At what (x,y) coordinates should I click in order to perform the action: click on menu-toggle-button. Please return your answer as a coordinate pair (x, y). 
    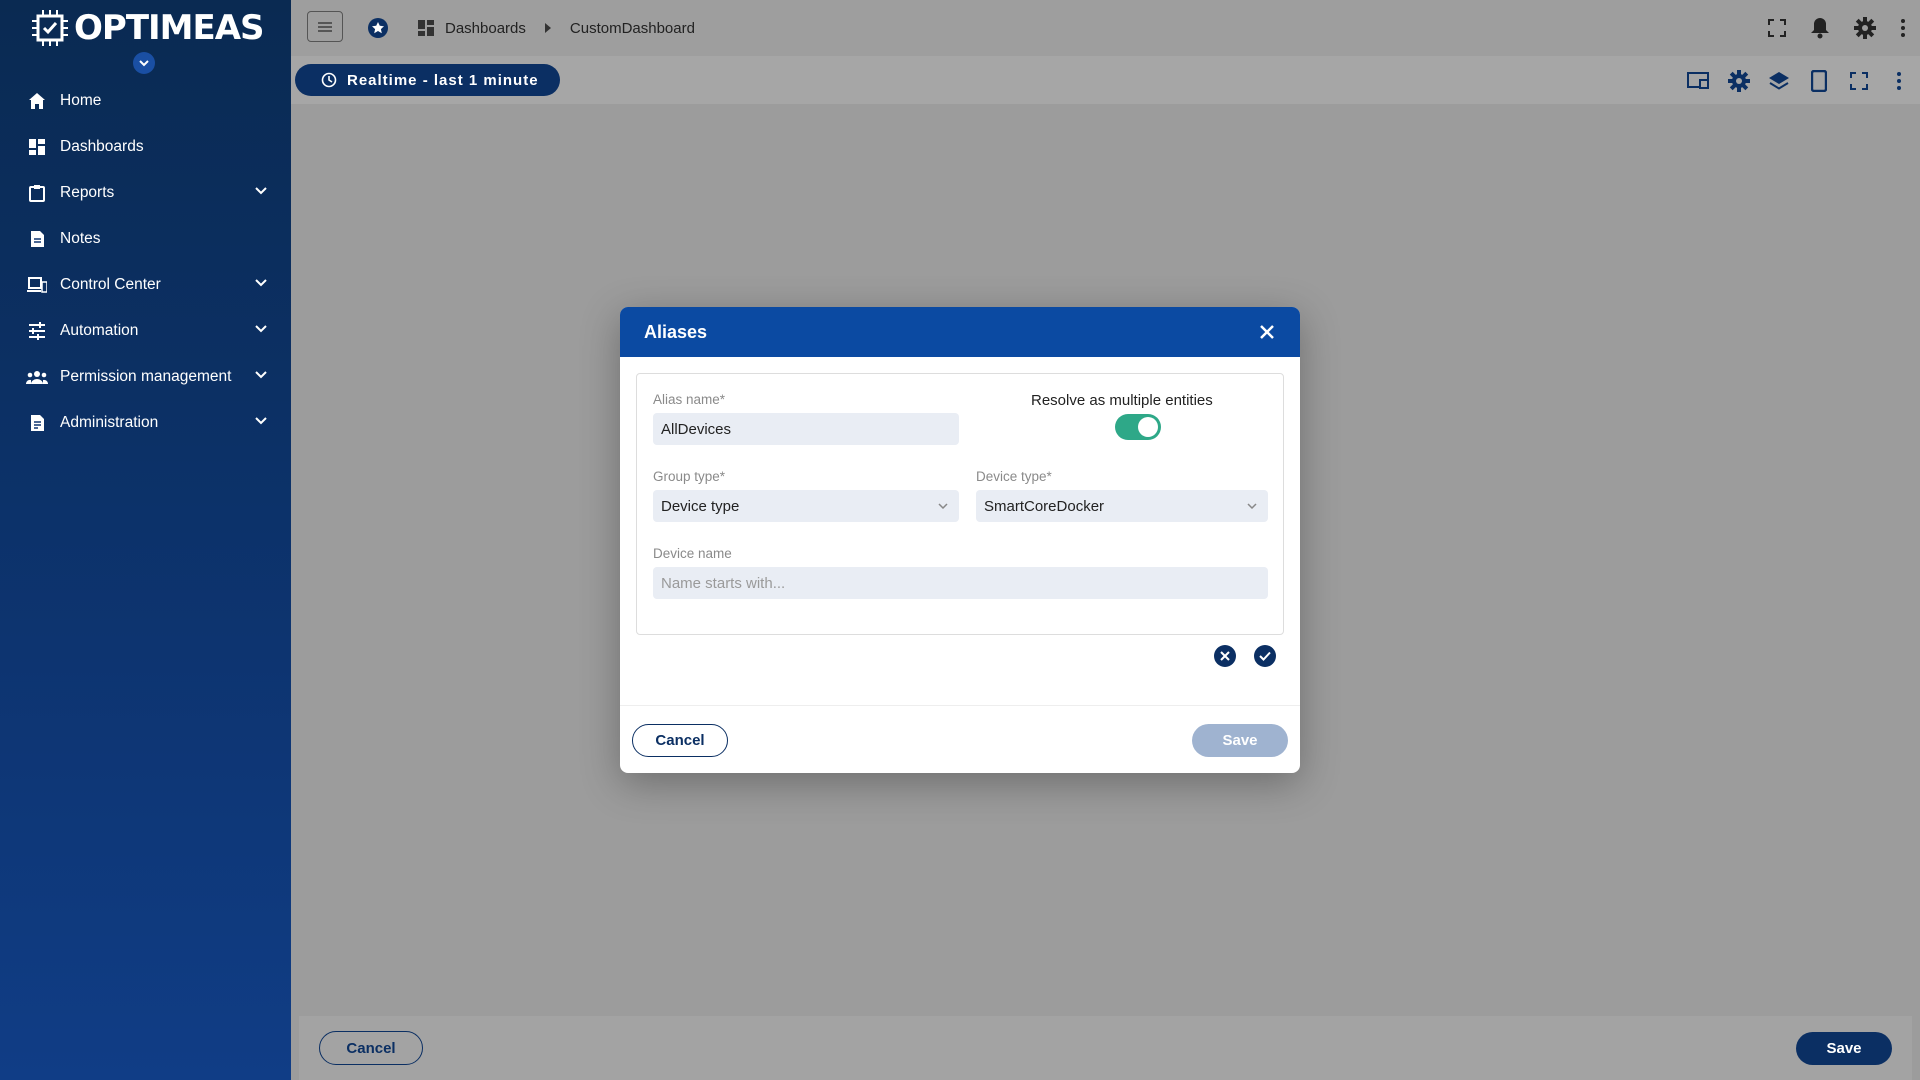
    Looking at the image, I should click on (325, 26).